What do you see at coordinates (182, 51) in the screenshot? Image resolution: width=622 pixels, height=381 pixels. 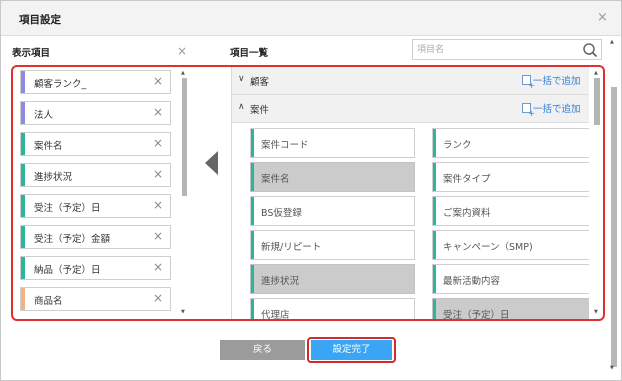 I see `clear-all-icon: ×` at bounding box center [182, 51].